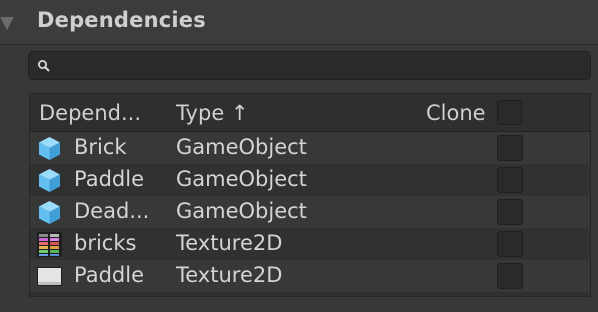 The width and height of the screenshot is (598, 312). What do you see at coordinates (310, 148) in the screenshot?
I see `table-row: Brick GameObject` at bounding box center [310, 148].